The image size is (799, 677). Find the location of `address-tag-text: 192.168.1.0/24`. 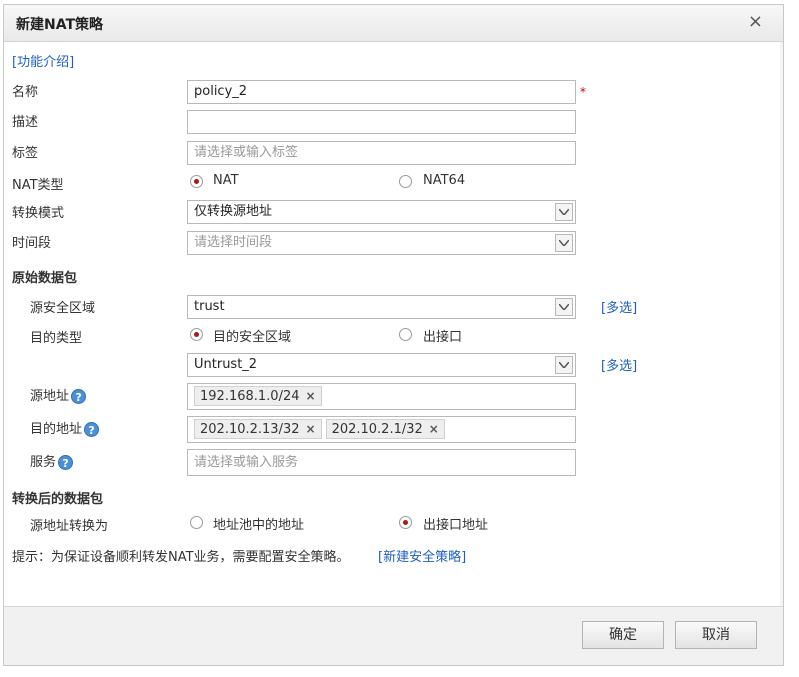

address-tag-text: 192.168.1.0/24 is located at coordinates (250, 396).